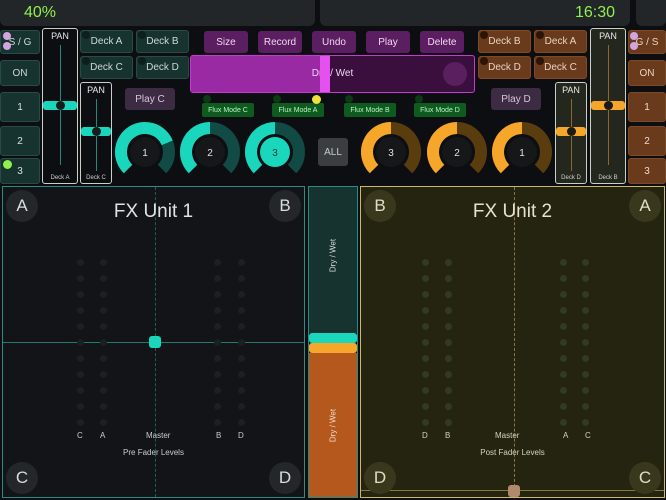 This screenshot has width=666, height=500. Describe the element at coordinates (647, 171) in the screenshot. I see `right-button-3: 3` at that location.